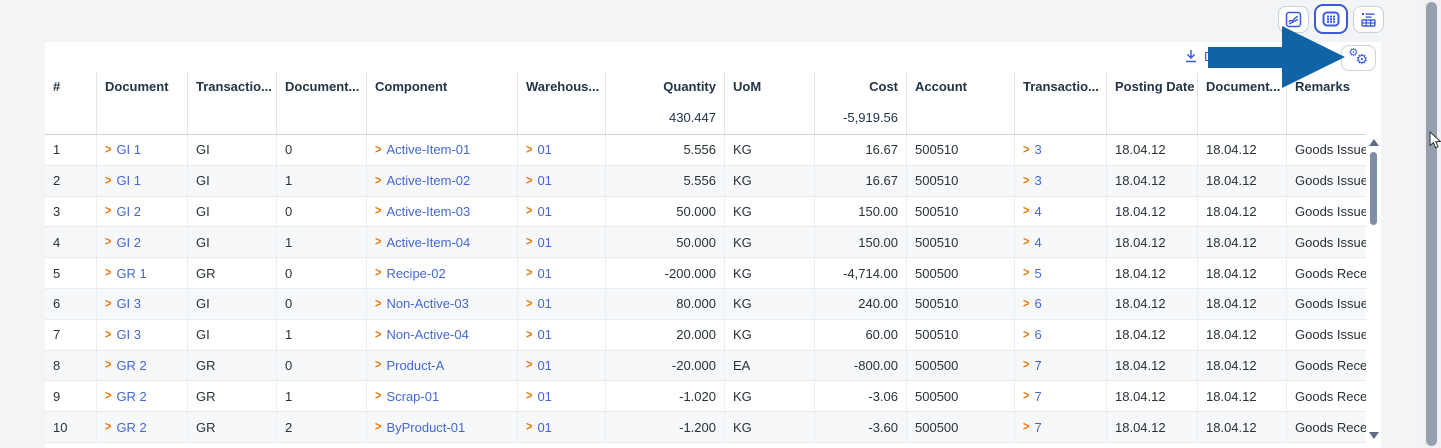 This screenshot has height=448, width=1441. Describe the element at coordinates (1368, 19) in the screenshot. I see `chart-table-view-button` at that location.